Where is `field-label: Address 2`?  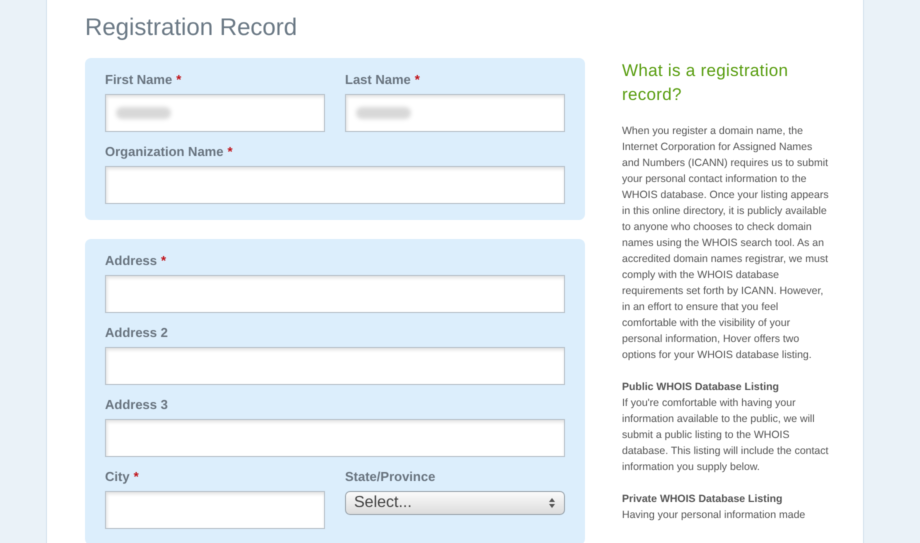
field-label: Address 2 is located at coordinates (136, 332).